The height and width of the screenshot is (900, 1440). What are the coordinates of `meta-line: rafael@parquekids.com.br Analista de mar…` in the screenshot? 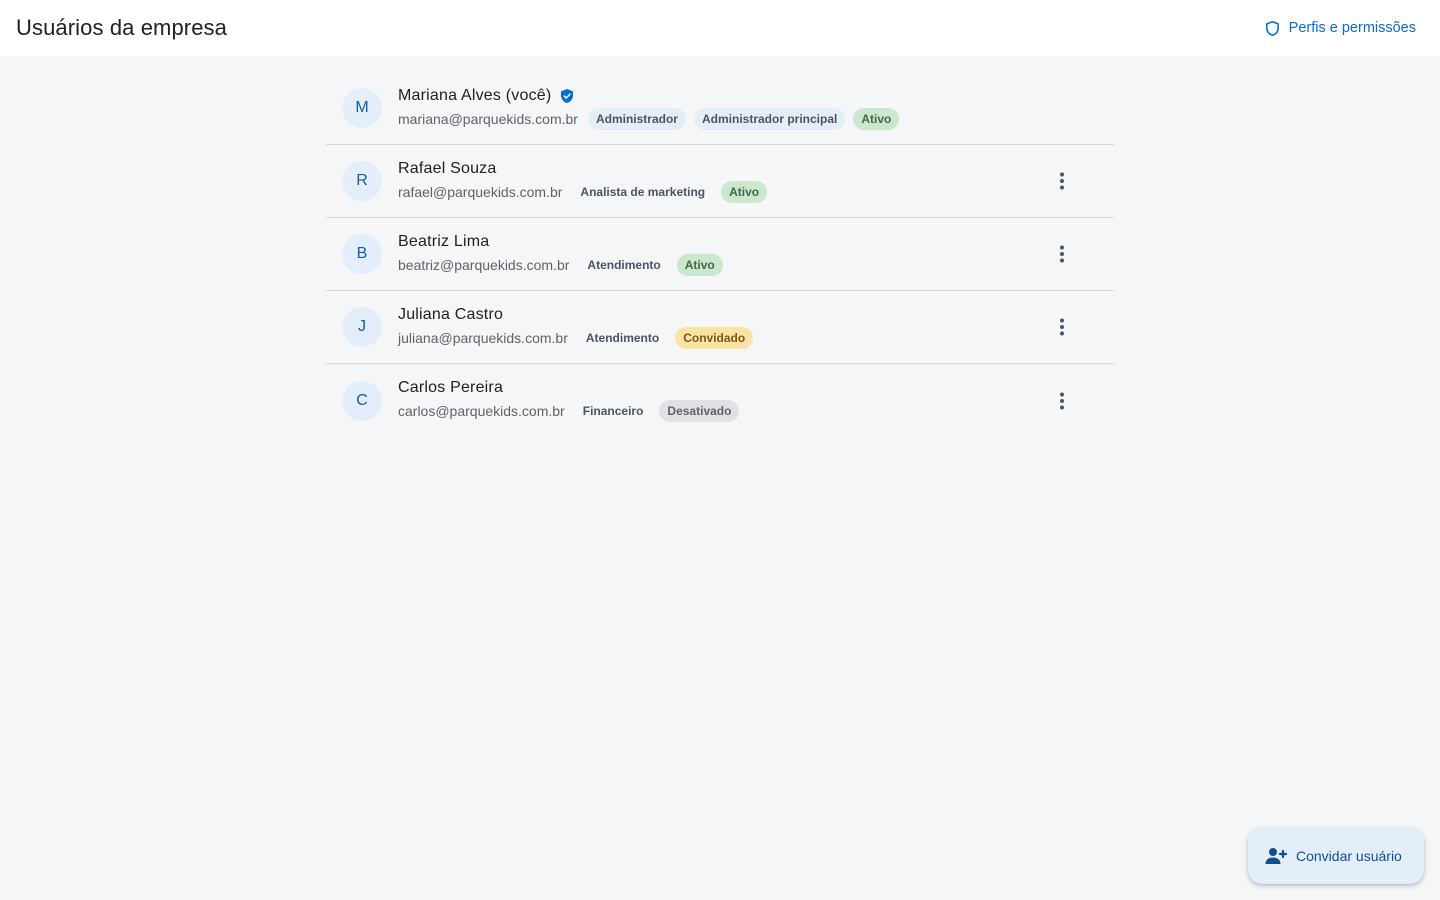 It's located at (583, 191).